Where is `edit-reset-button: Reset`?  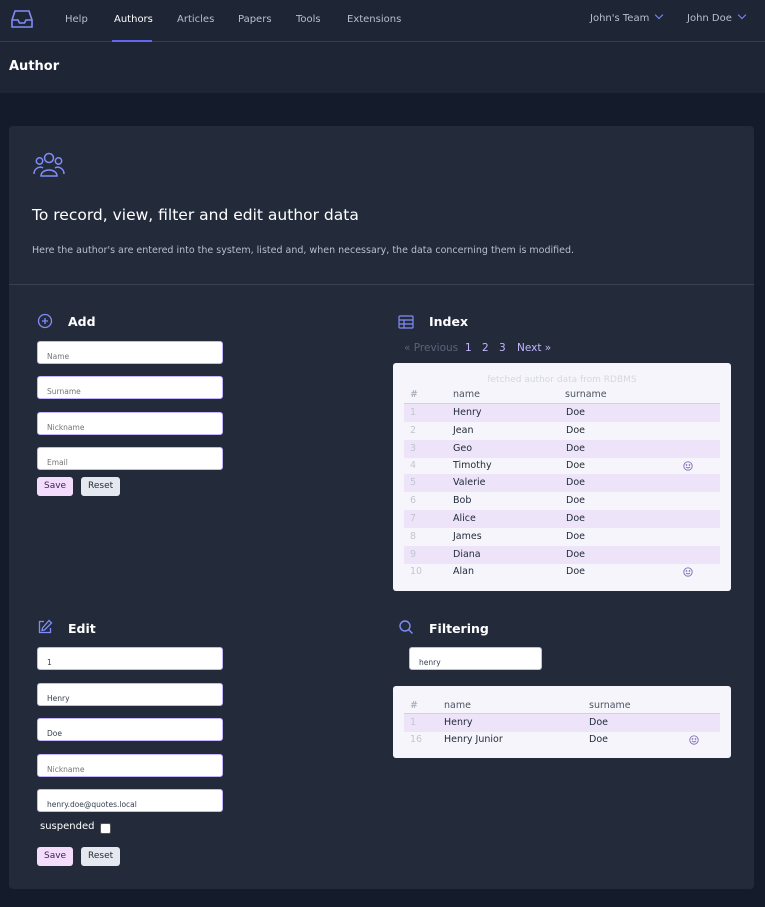
edit-reset-button: Reset is located at coordinates (101, 856).